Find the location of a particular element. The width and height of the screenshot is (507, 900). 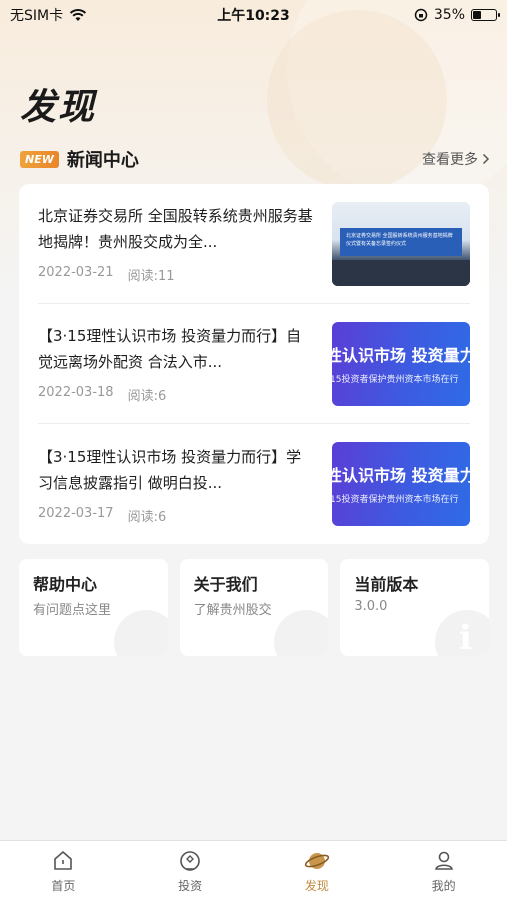

orientation-lock-icon is located at coordinates (421, 15).